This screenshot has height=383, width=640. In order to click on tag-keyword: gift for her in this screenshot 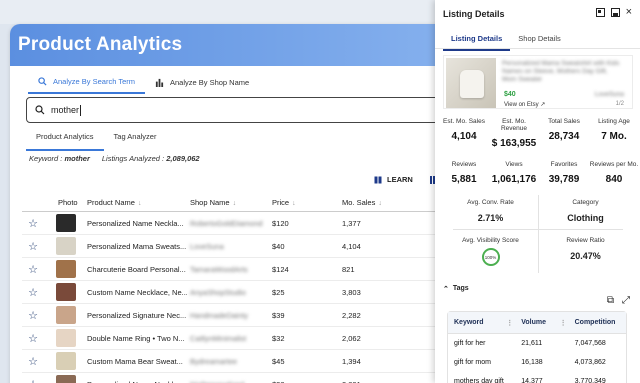, I will do `click(470, 343)`.